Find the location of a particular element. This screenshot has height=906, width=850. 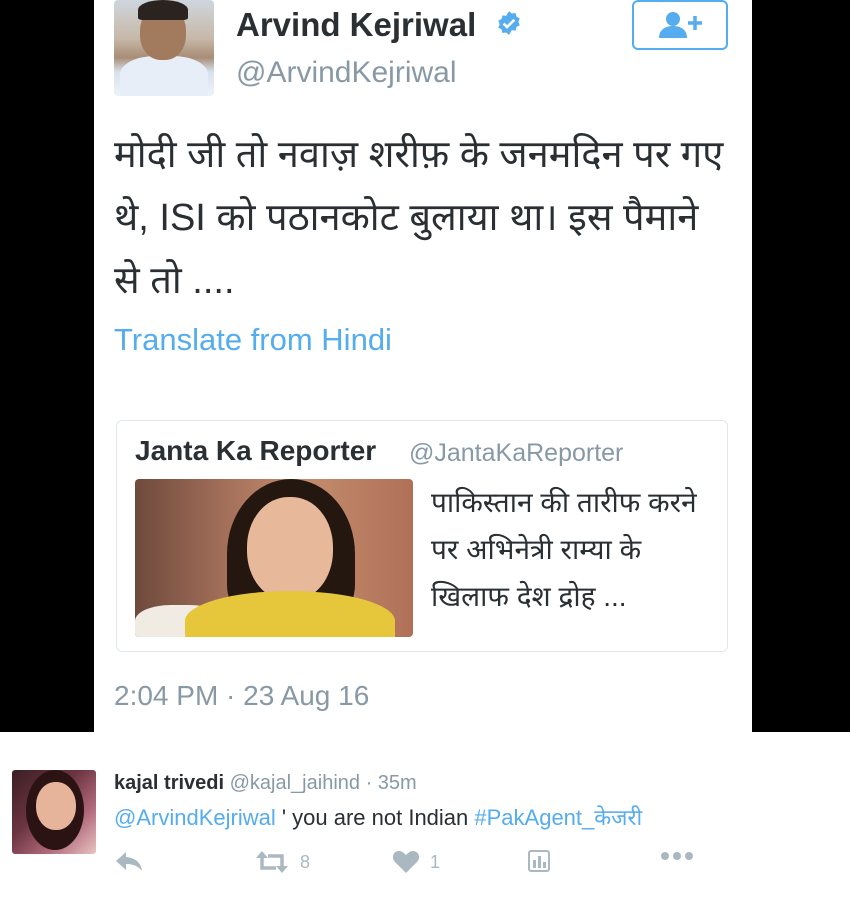

reply-body: ' you are not Indian is located at coordinates (375, 817).